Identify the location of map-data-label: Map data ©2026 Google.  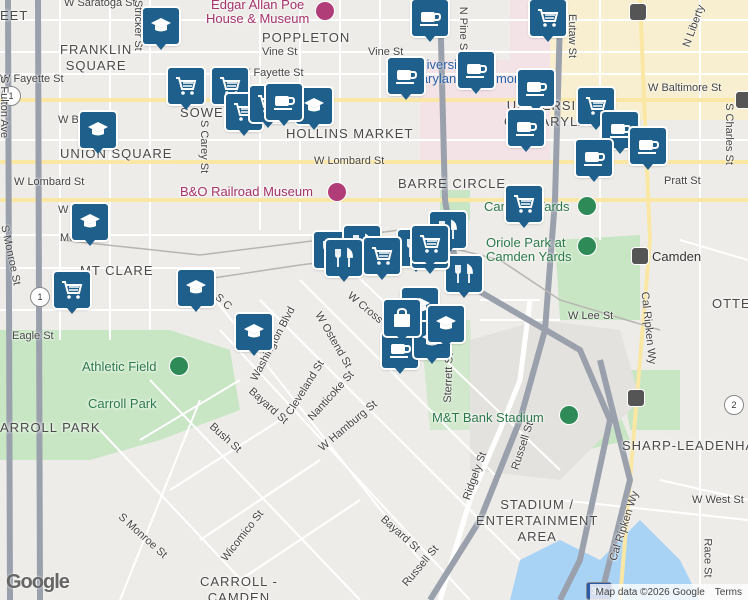
(650, 592).